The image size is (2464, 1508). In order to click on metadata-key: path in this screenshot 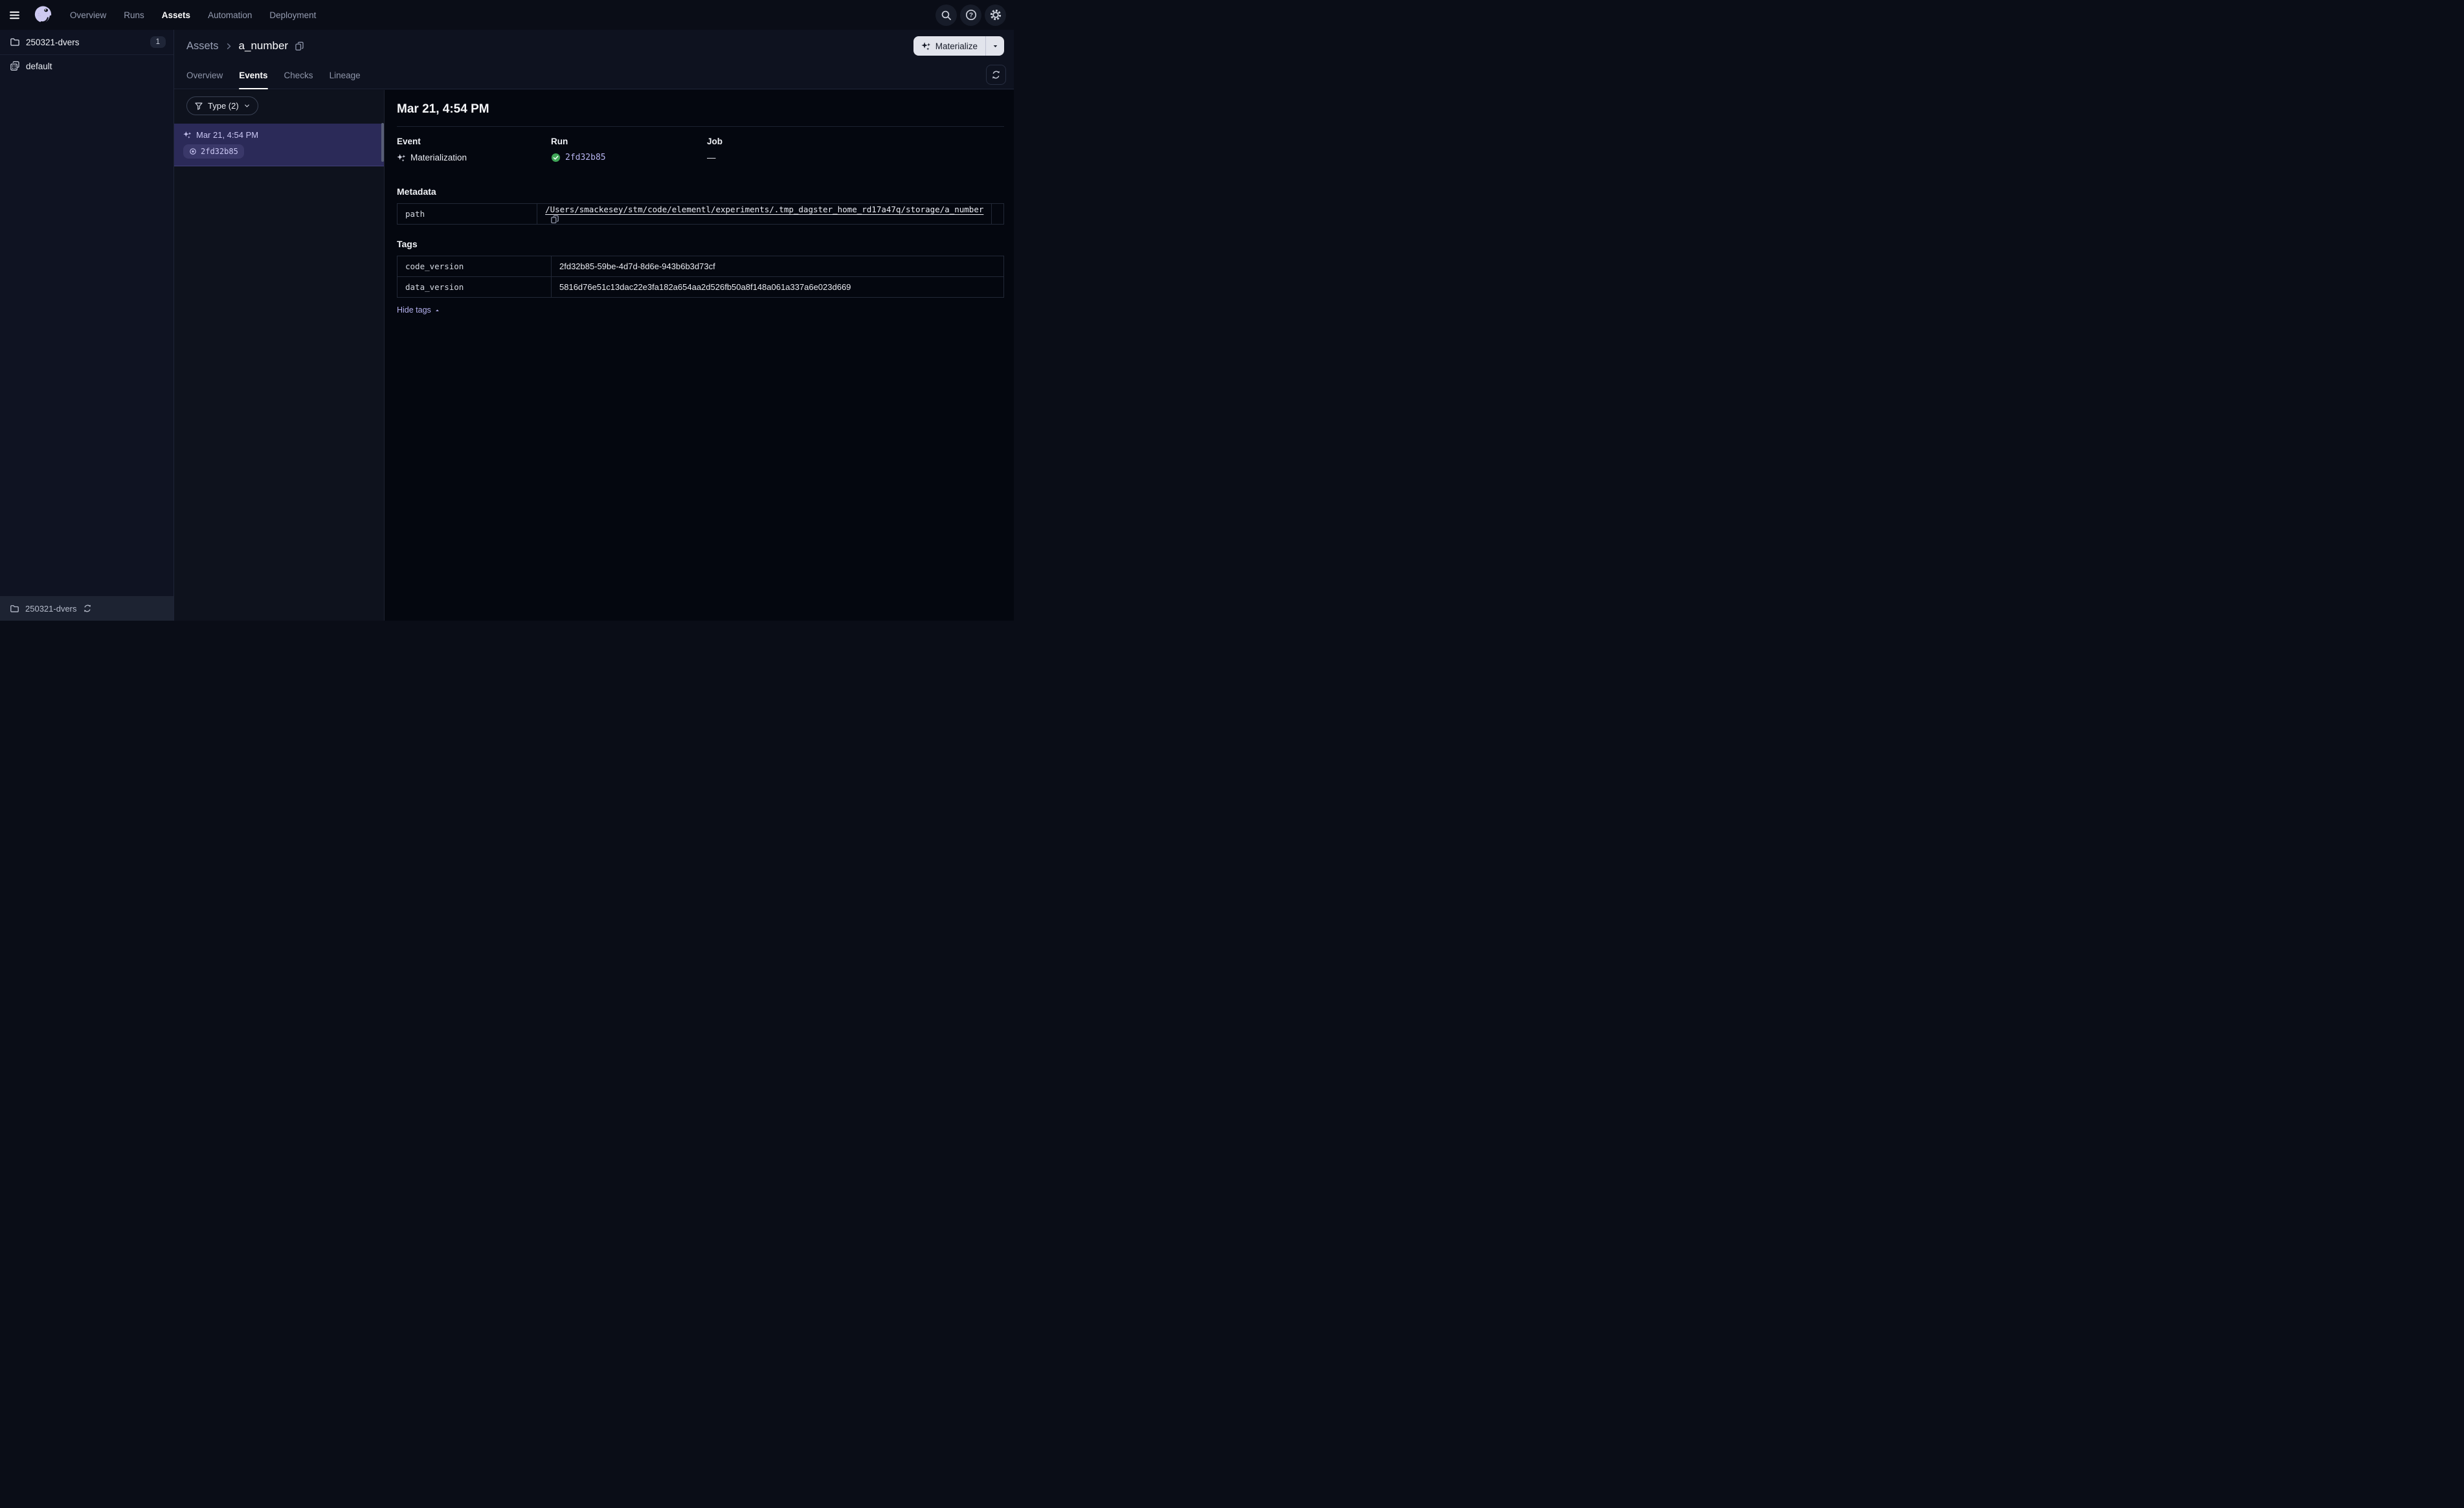, I will do `click(467, 214)`.